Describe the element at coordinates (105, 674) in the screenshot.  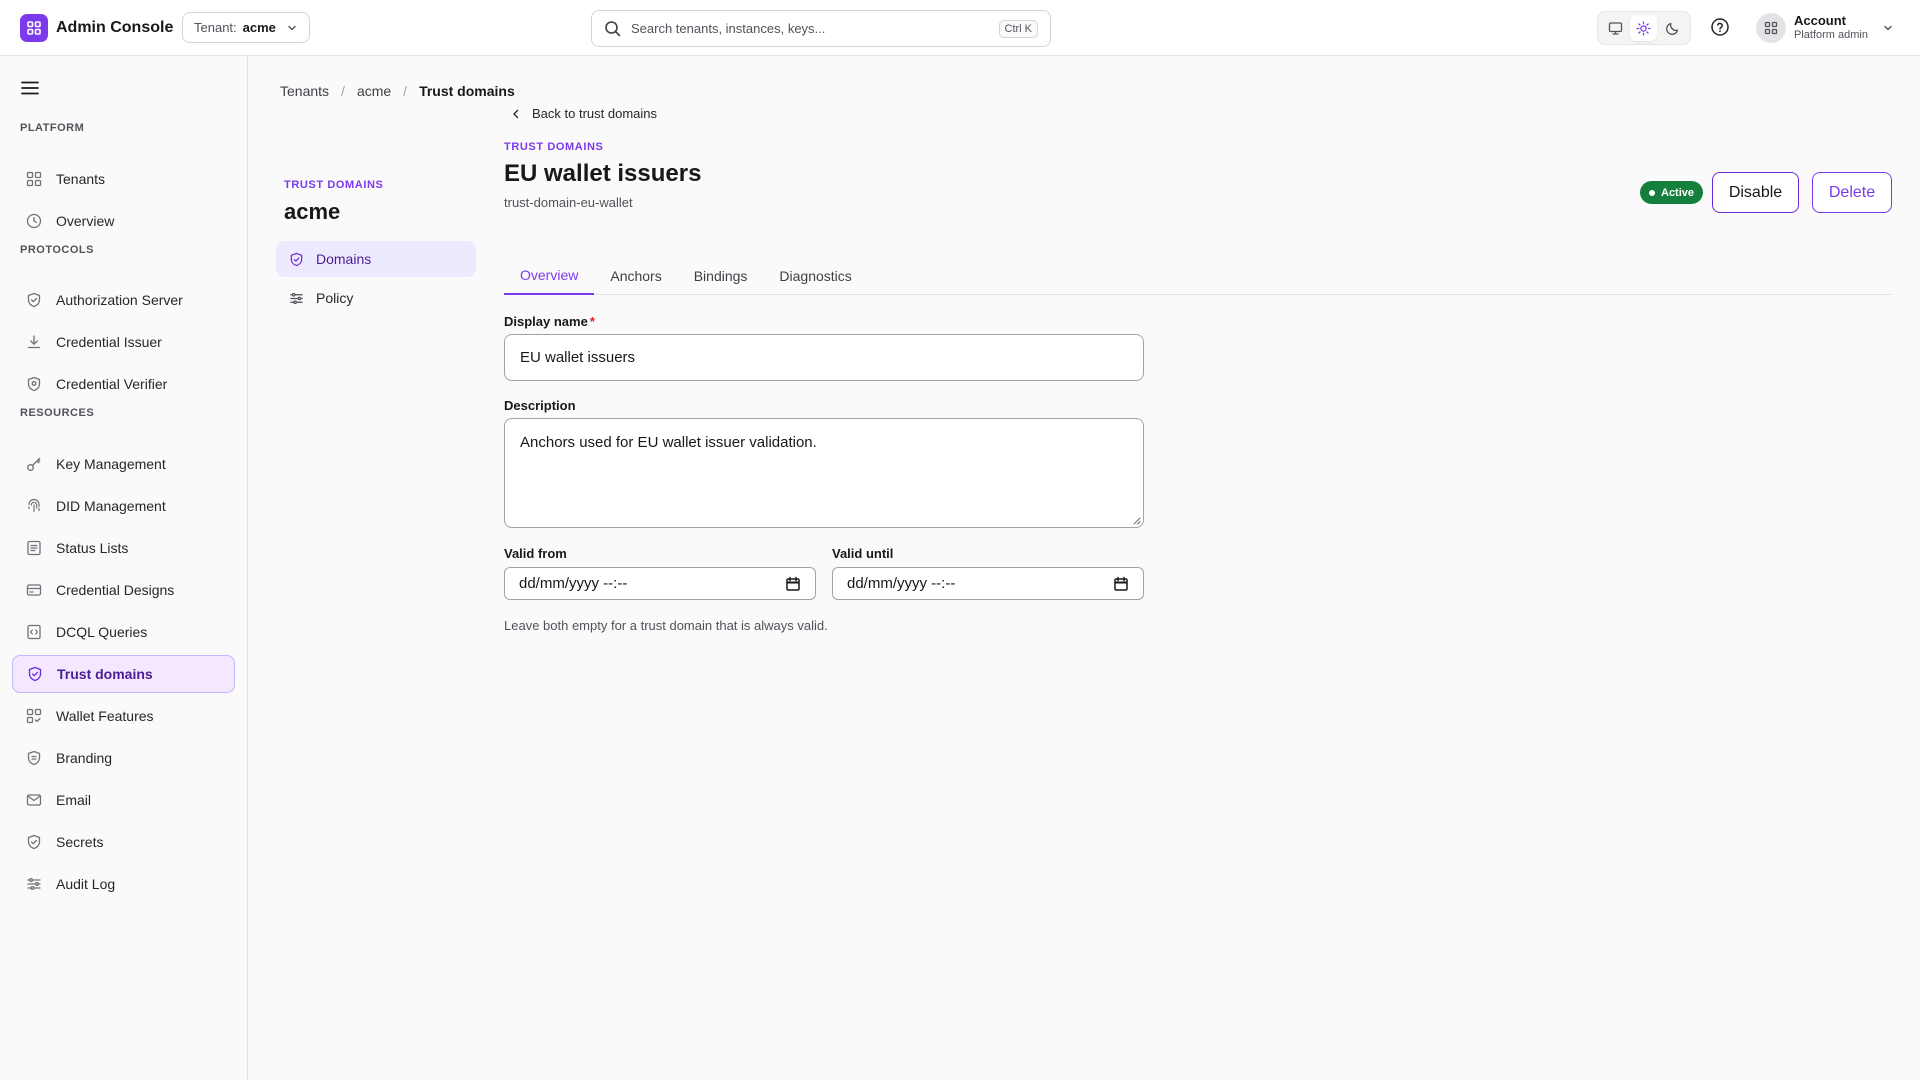
I see `sidebar-item-label: Trust domains` at that location.